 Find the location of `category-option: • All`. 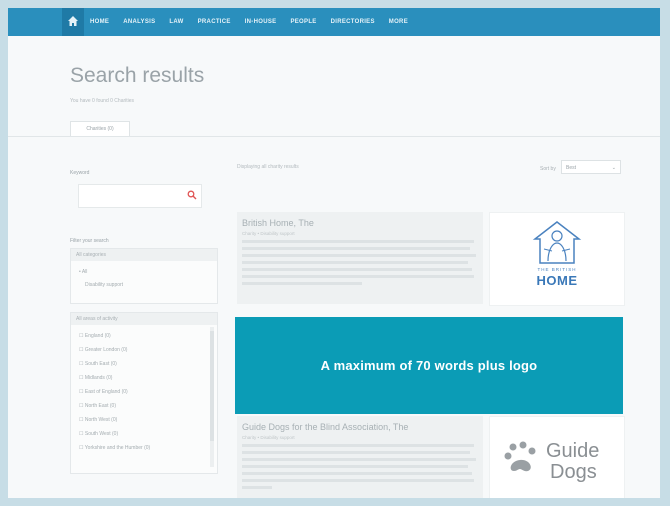

category-option: • All is located at coordinates (83, 272).